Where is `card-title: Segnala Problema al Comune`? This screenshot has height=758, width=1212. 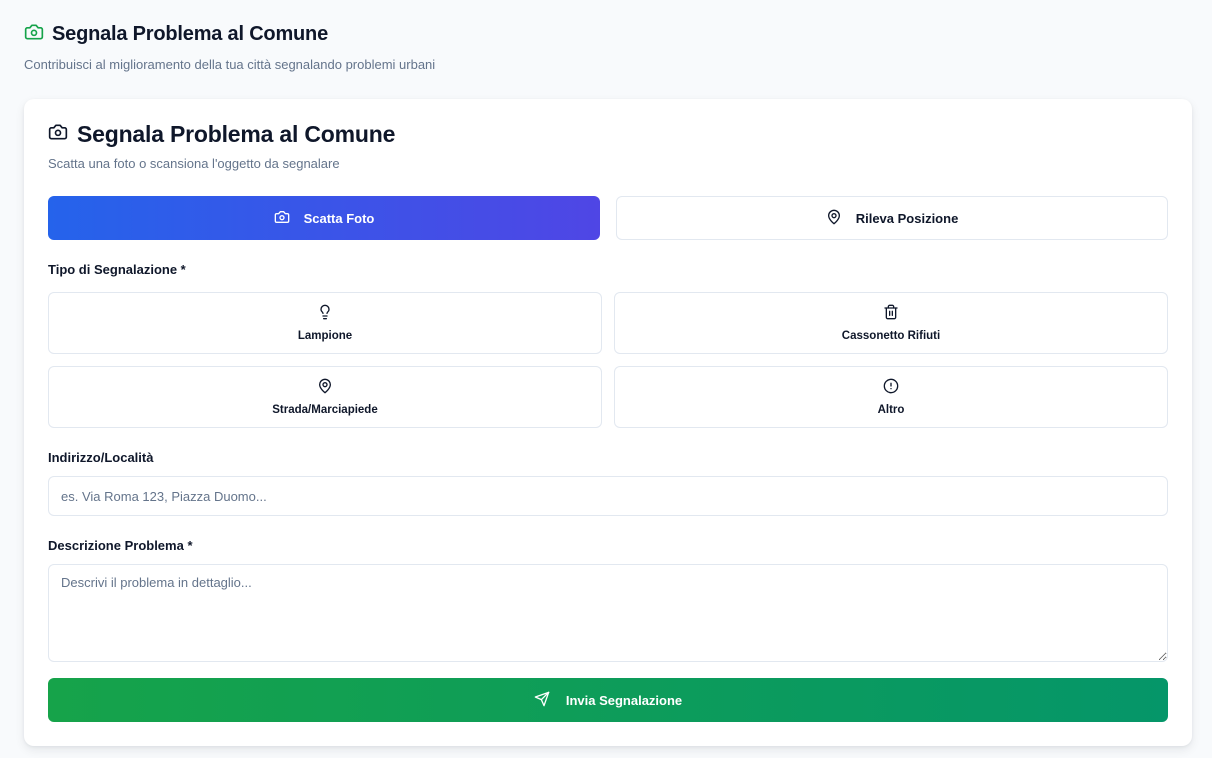 card-title: Segnala Problema al Comune is located at coordinates (236, 134).